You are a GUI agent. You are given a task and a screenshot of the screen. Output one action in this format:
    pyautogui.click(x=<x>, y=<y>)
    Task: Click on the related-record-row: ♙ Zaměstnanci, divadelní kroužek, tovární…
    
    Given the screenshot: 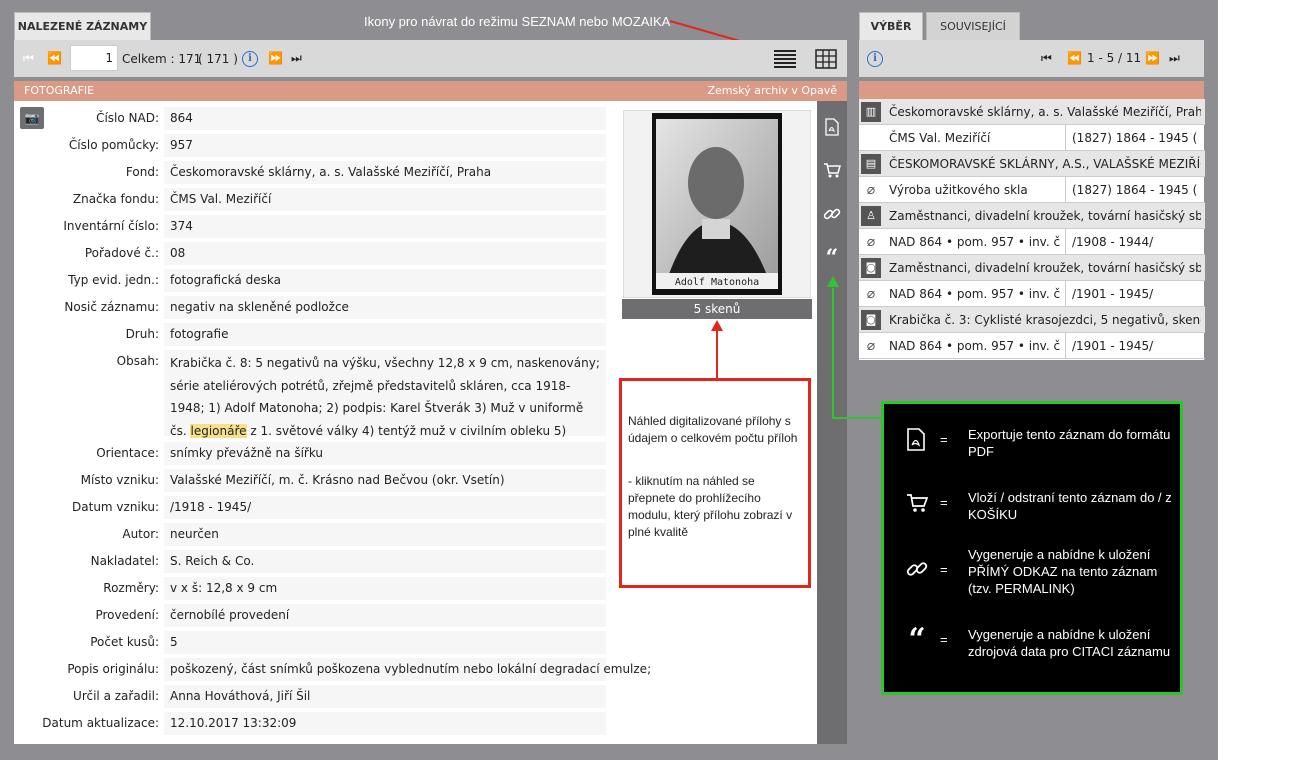 What is the action you would take?
    pyautogui.click(x=1032, y=216)
    